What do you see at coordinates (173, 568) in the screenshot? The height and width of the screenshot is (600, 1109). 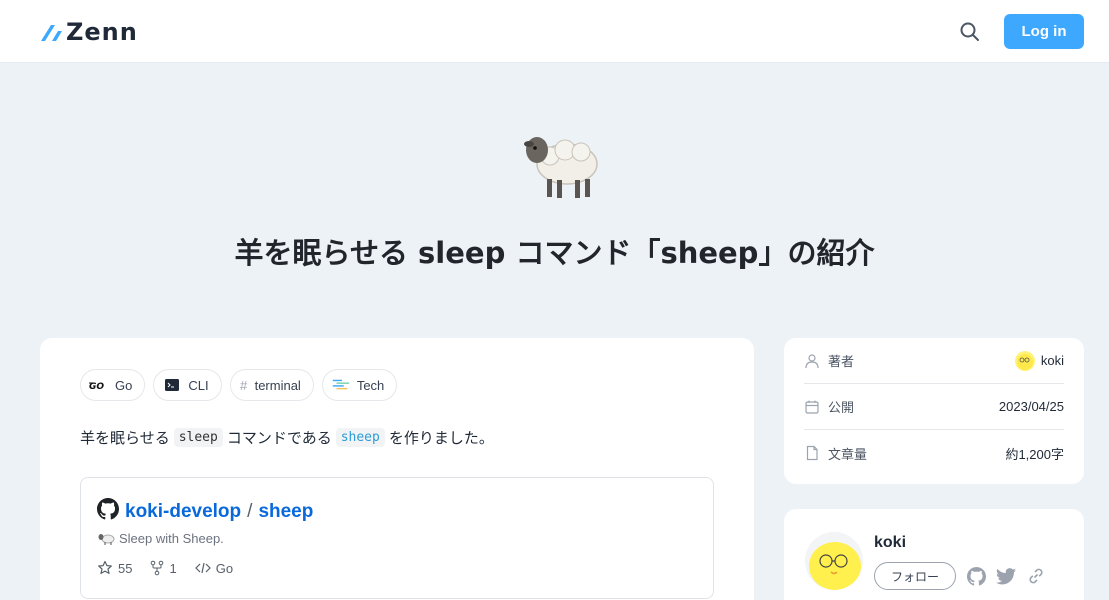 I see `fork-count: 1` at bounding box center [173, 568].